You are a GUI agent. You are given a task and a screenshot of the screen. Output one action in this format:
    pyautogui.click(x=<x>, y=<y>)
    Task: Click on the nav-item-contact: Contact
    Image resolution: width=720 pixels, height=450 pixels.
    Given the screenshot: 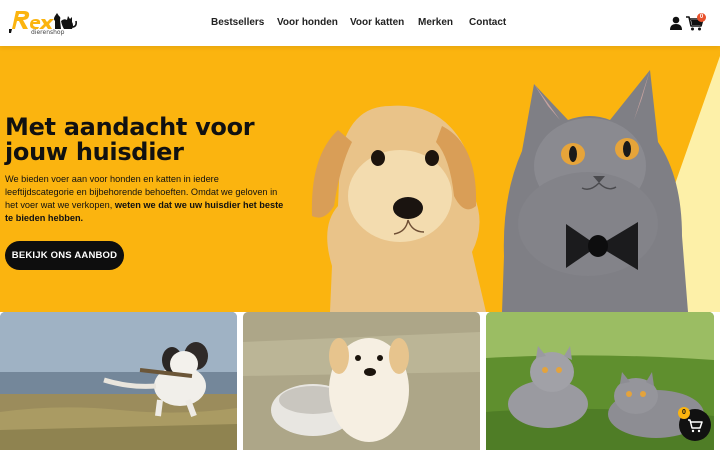 What is the action you would take?
    pyautogui.click(x=487, y=22)
    